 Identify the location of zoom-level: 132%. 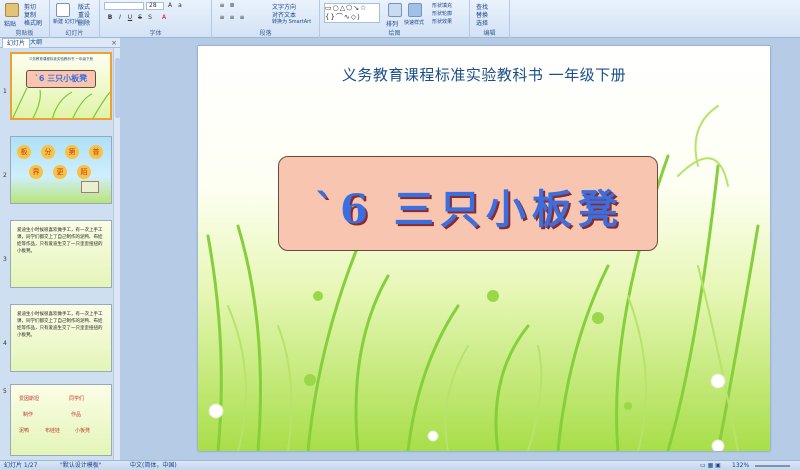
(740, 465).